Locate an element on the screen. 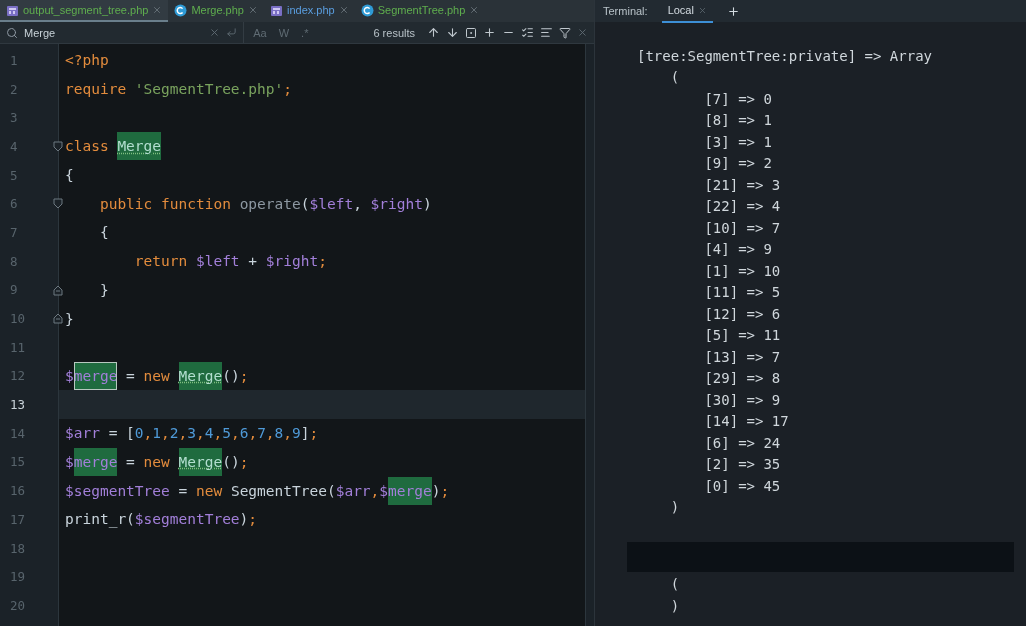  terminal-line: [22] => 4 is located at coordinates (742, 207).